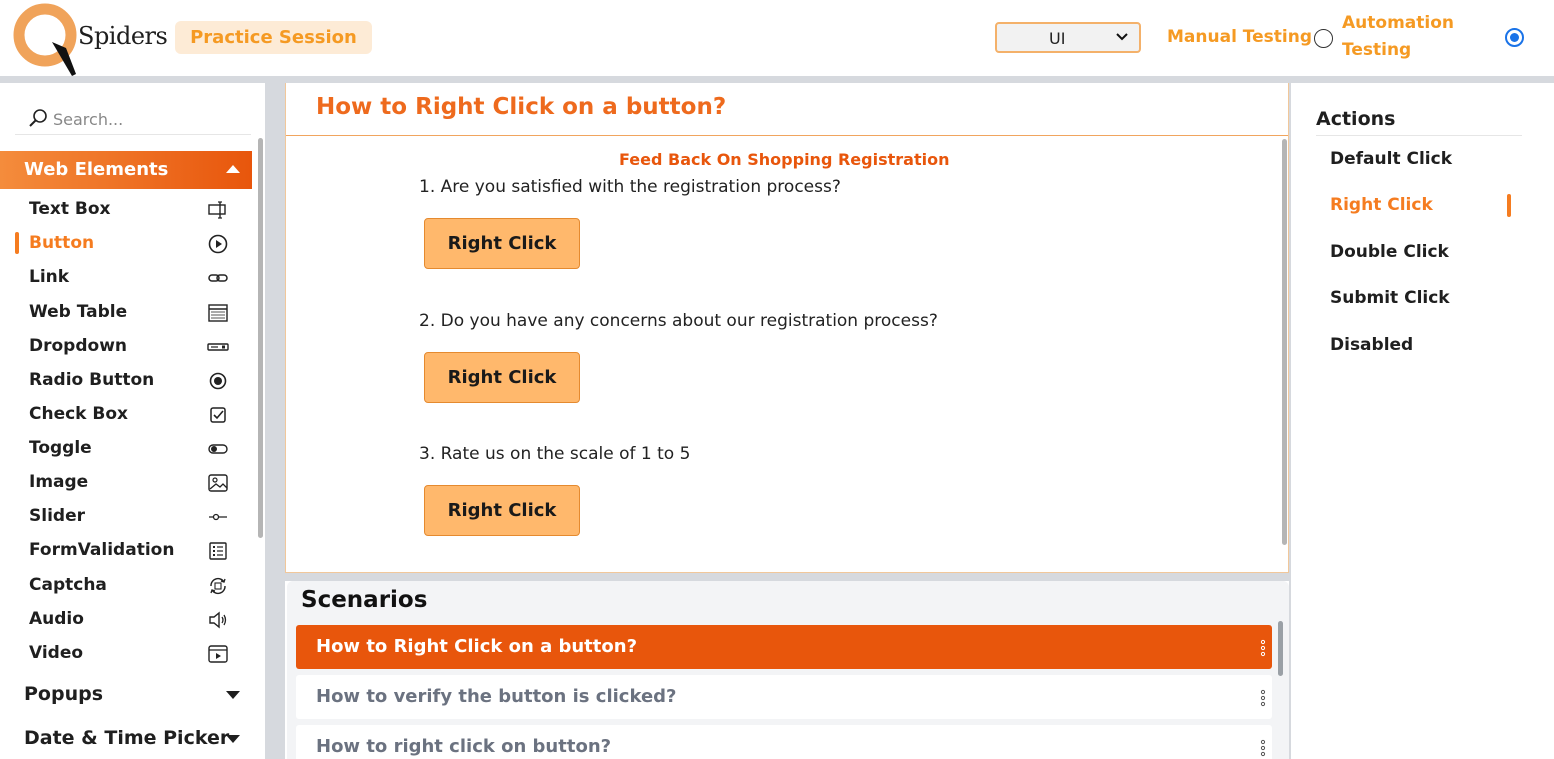 The height and width of the screenshot is (759, 1554). What do you see at coordinates (68, 585) in the screenshot?
I see `sidebar-item-label: Captcha` at bounding box center [68, 585].